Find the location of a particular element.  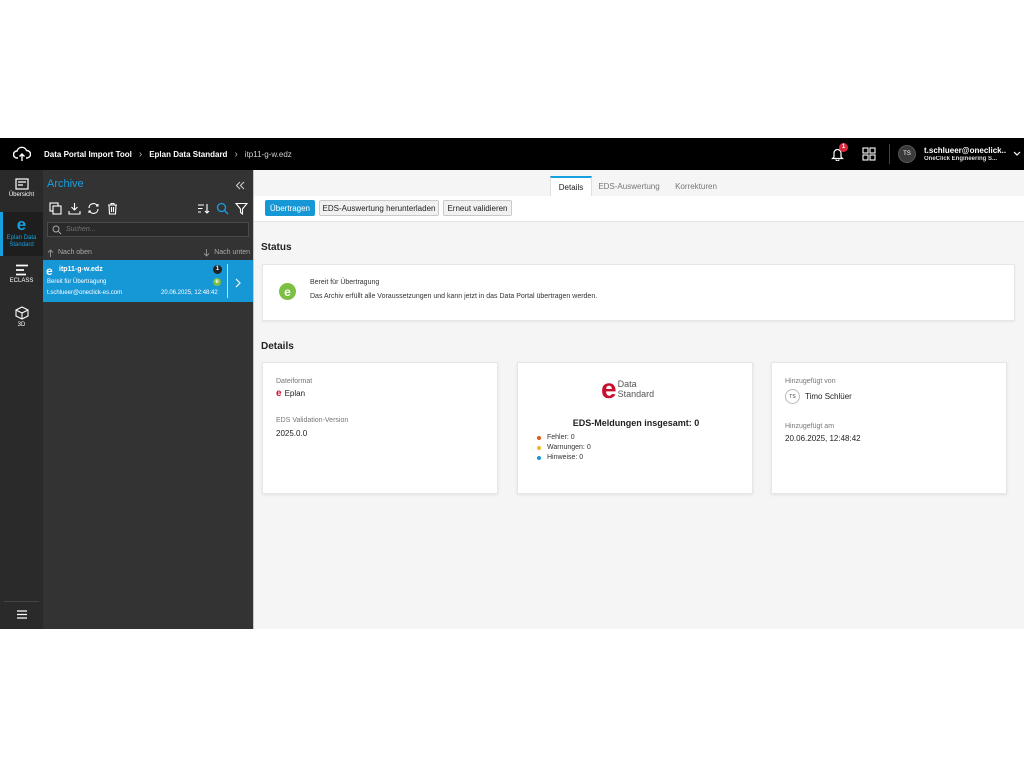

tab-korrekturen: Korrekturen is located at coordinates (696, 186).